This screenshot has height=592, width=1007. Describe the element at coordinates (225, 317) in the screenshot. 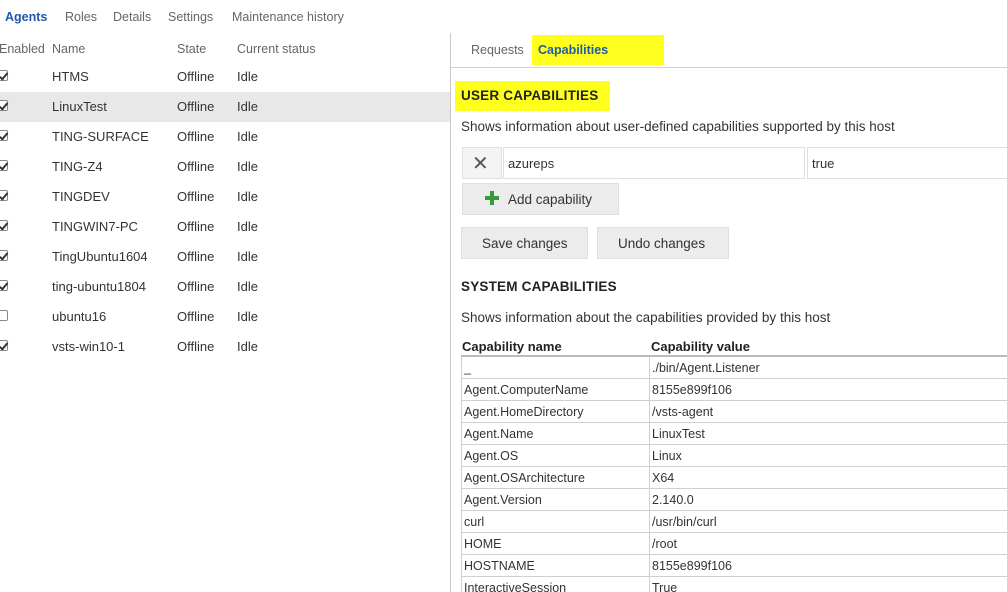

I see `table-row: ubuntu16 Offline Idle` at that location.